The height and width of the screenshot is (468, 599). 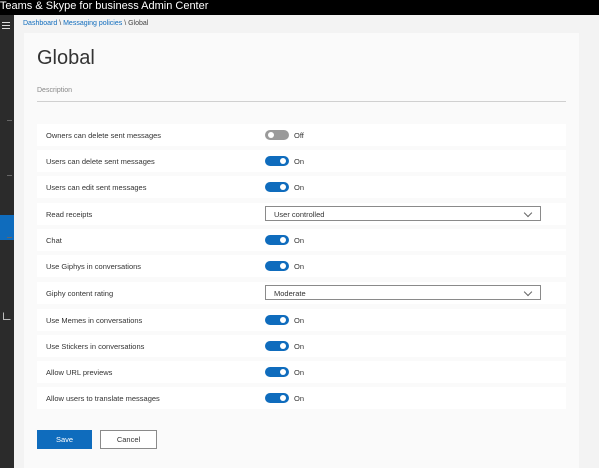 I want to click on setting-label: Use Giphys in conversations, so click(x=94, y=266).